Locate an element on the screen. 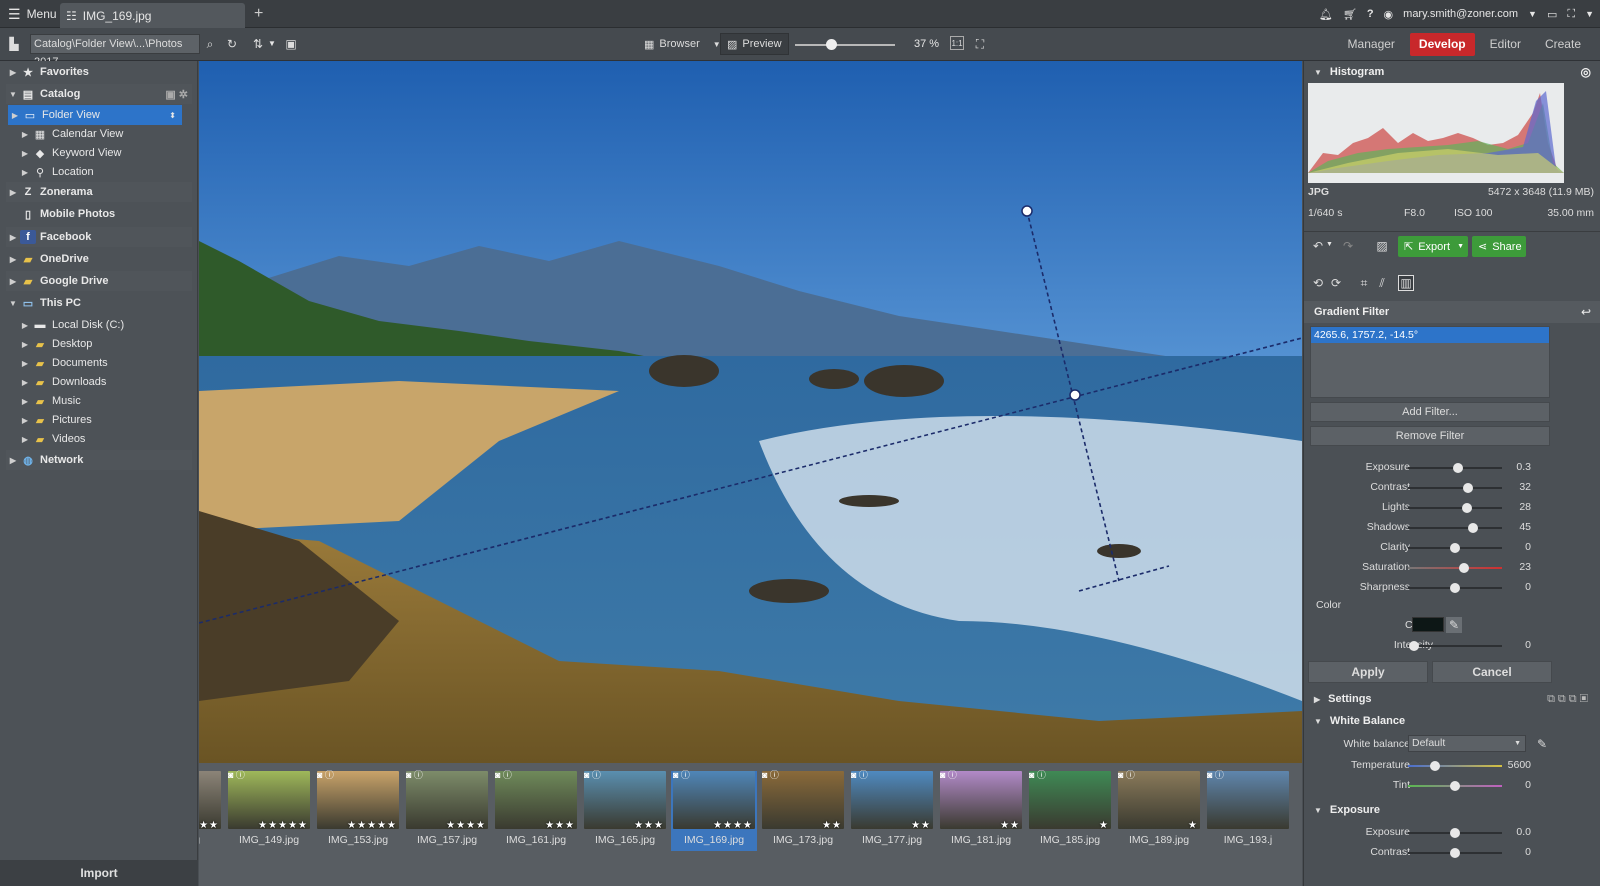  bell-icon: 🔔︎ is located at coordinates (1326, 14).